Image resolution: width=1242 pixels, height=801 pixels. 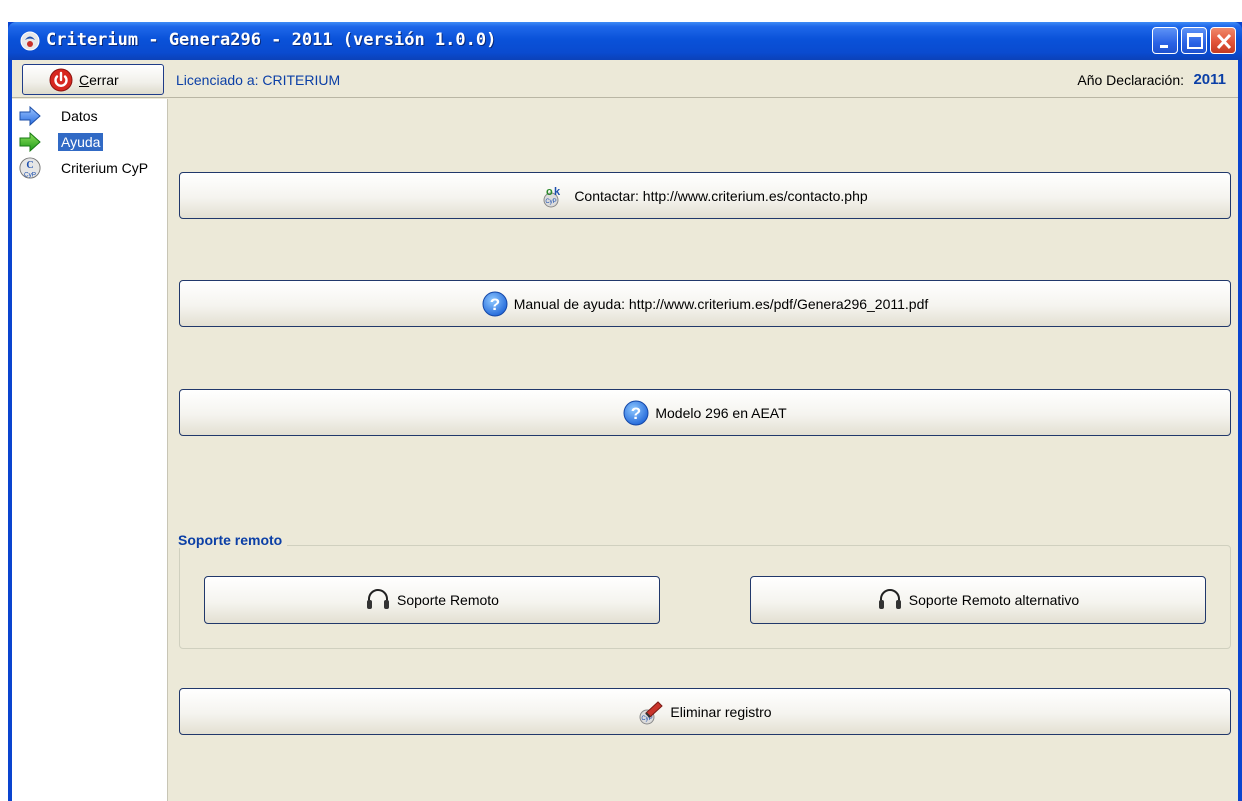 What do you see at coordinates (233, 540) in the screenshot?
I see `remote-support-group-title: Soporte remoto` at bounding box center [233, 540].